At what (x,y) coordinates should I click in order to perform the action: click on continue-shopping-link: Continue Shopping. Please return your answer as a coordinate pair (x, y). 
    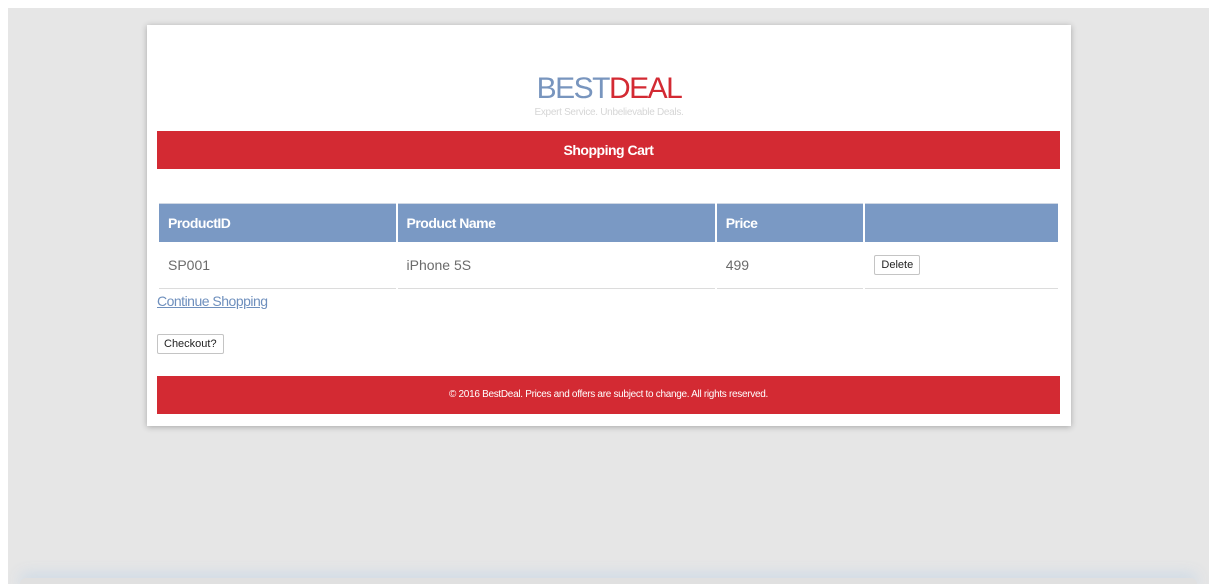
    Looking at the image, I should click on (212, 301).